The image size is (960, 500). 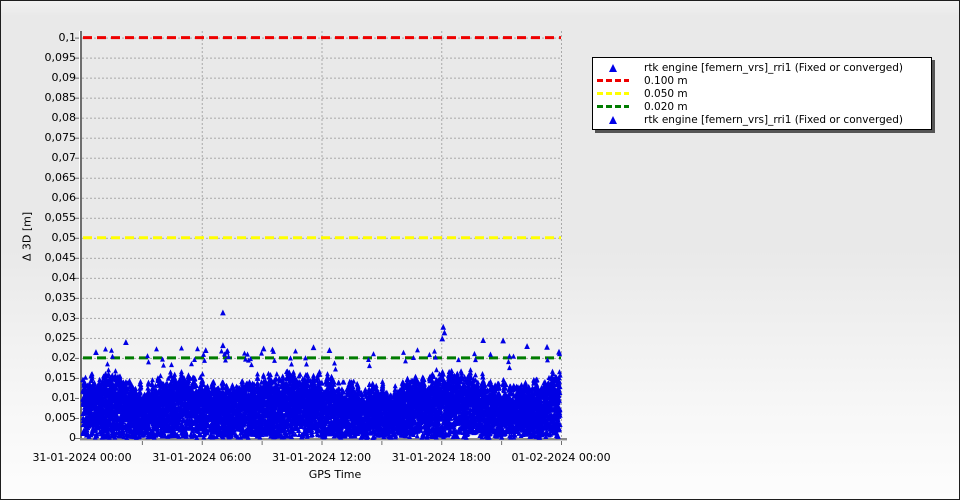 I want to click on y-tick-label: 0,03, so click(x=64, y=317).